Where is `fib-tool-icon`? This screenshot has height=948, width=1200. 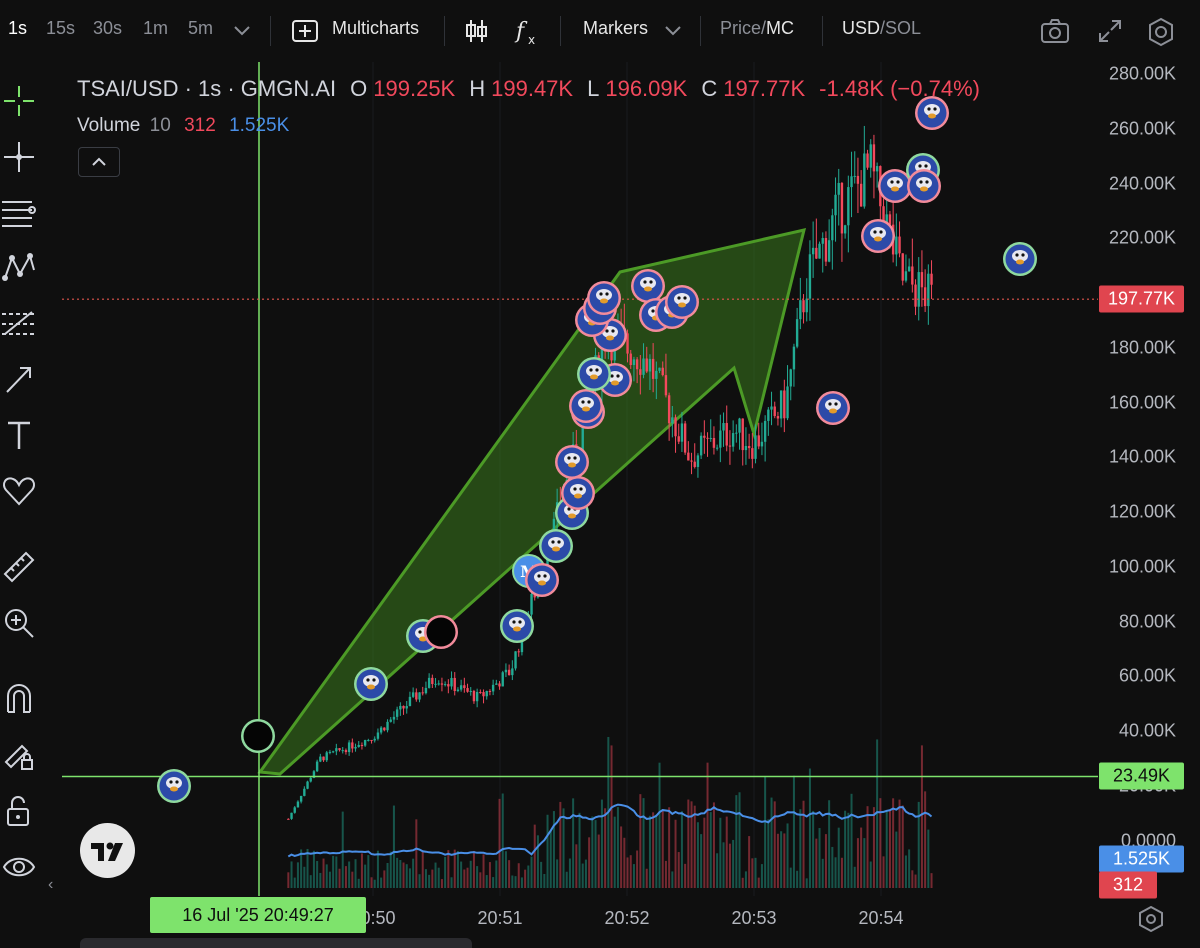
fib-tool-icon is located at coordinates (19, 323).